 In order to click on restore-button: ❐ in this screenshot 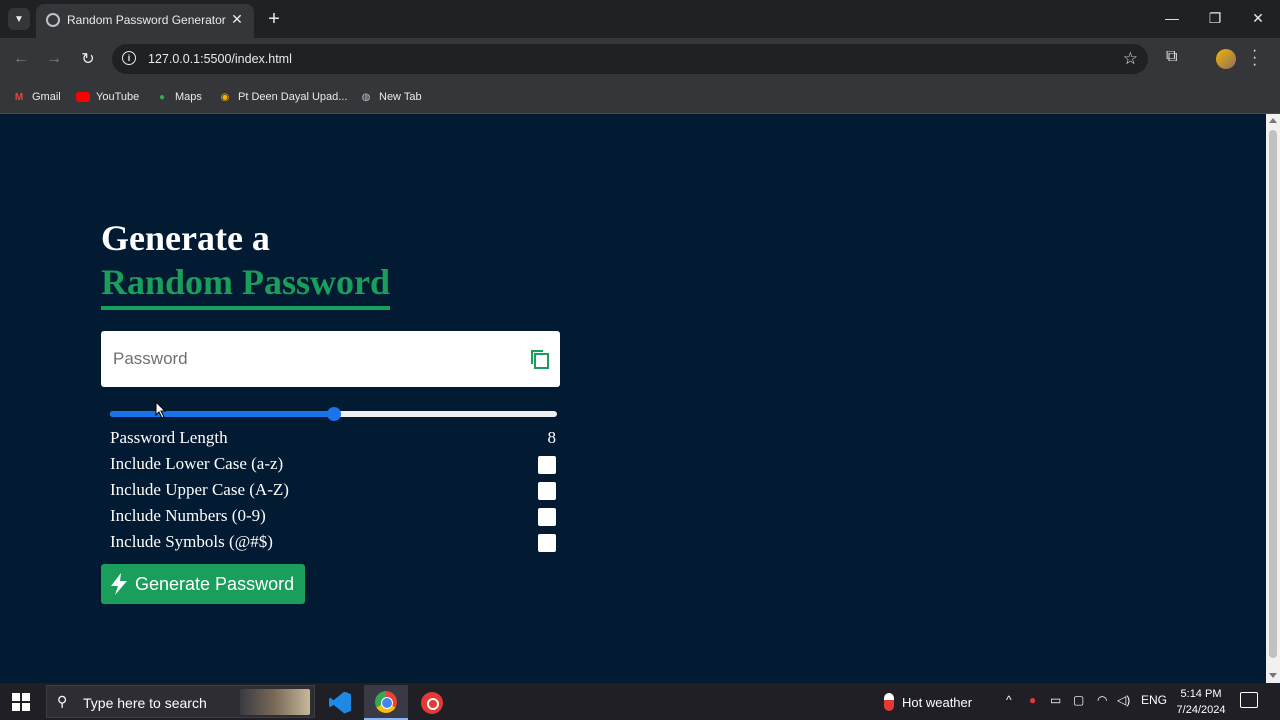, I will do `click(1215, 18)`.